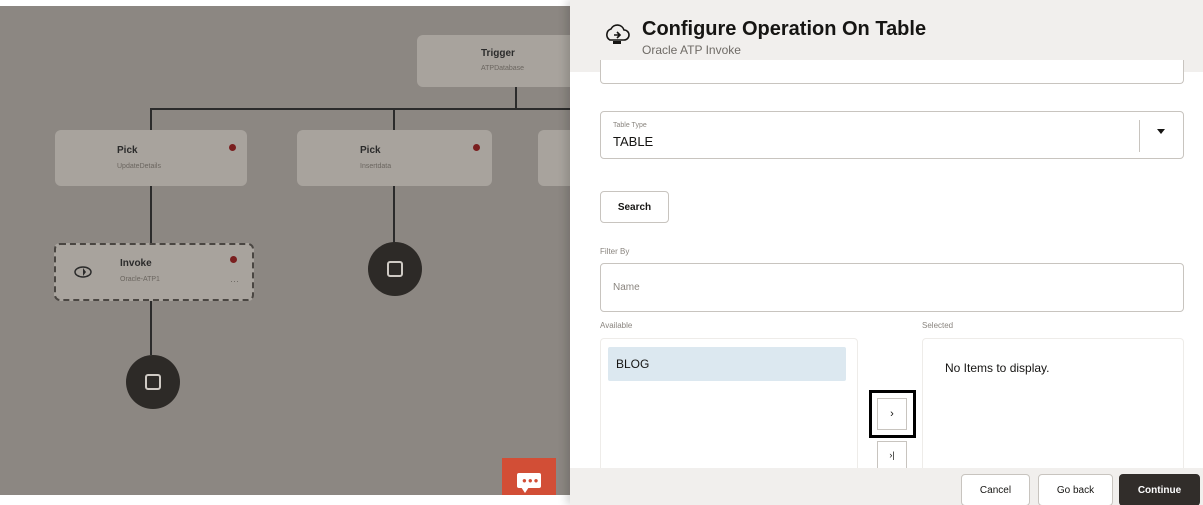 Image resolution: width=1203 pixels, height=505 pixels. What do you see at coordinates (892, 287) in the screenshot?
I see `filter-name-input: Name` at bounding box center [892, 287].